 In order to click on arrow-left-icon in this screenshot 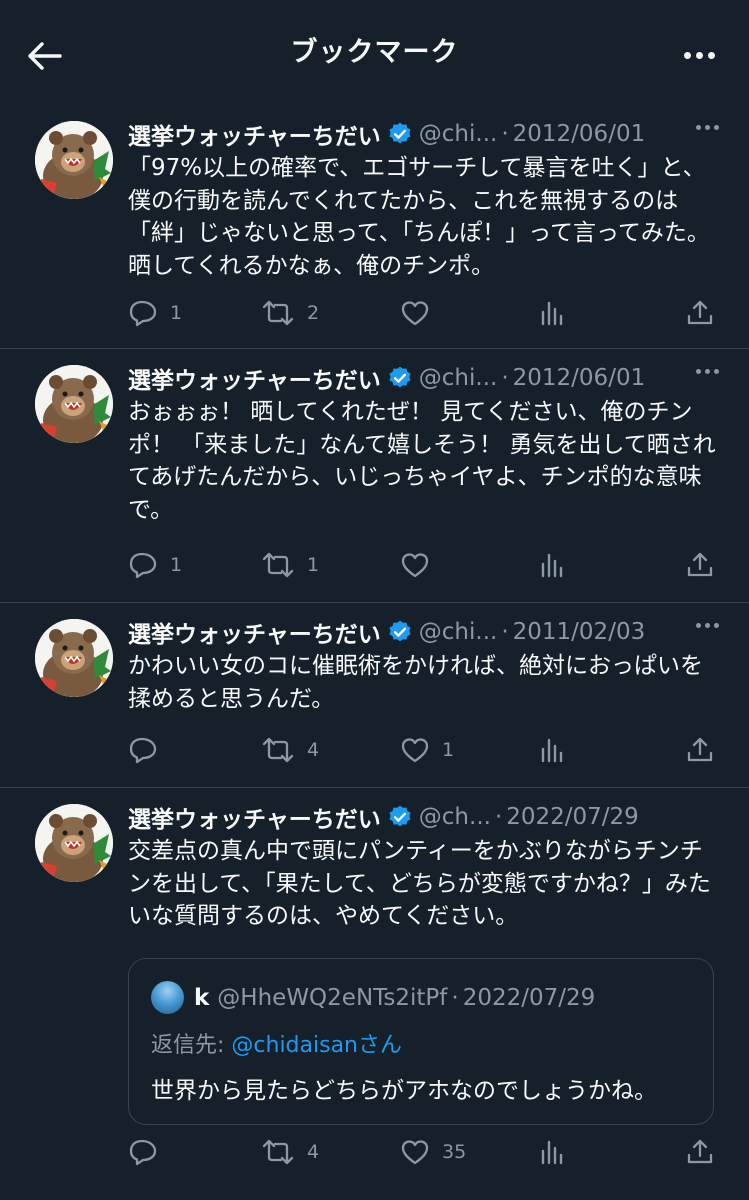, I will do `click(45, 56)`.